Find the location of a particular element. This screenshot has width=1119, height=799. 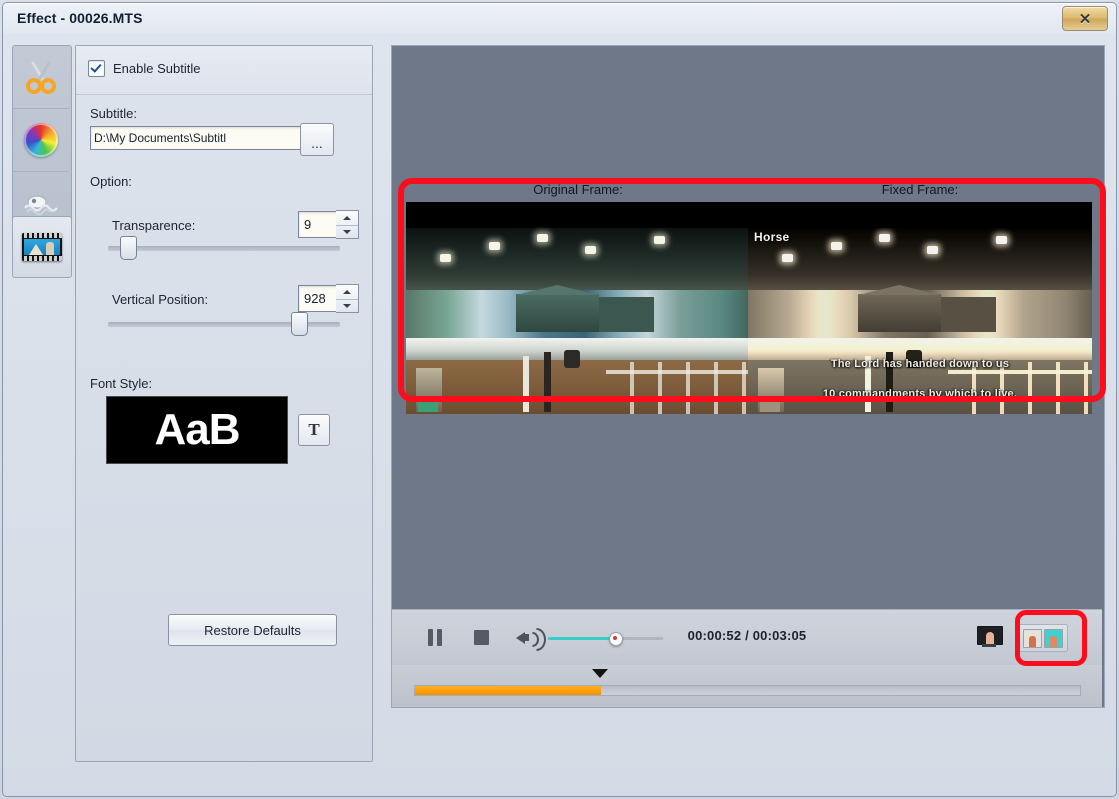

fixed-frame-image is located at coordinates (920, 308).